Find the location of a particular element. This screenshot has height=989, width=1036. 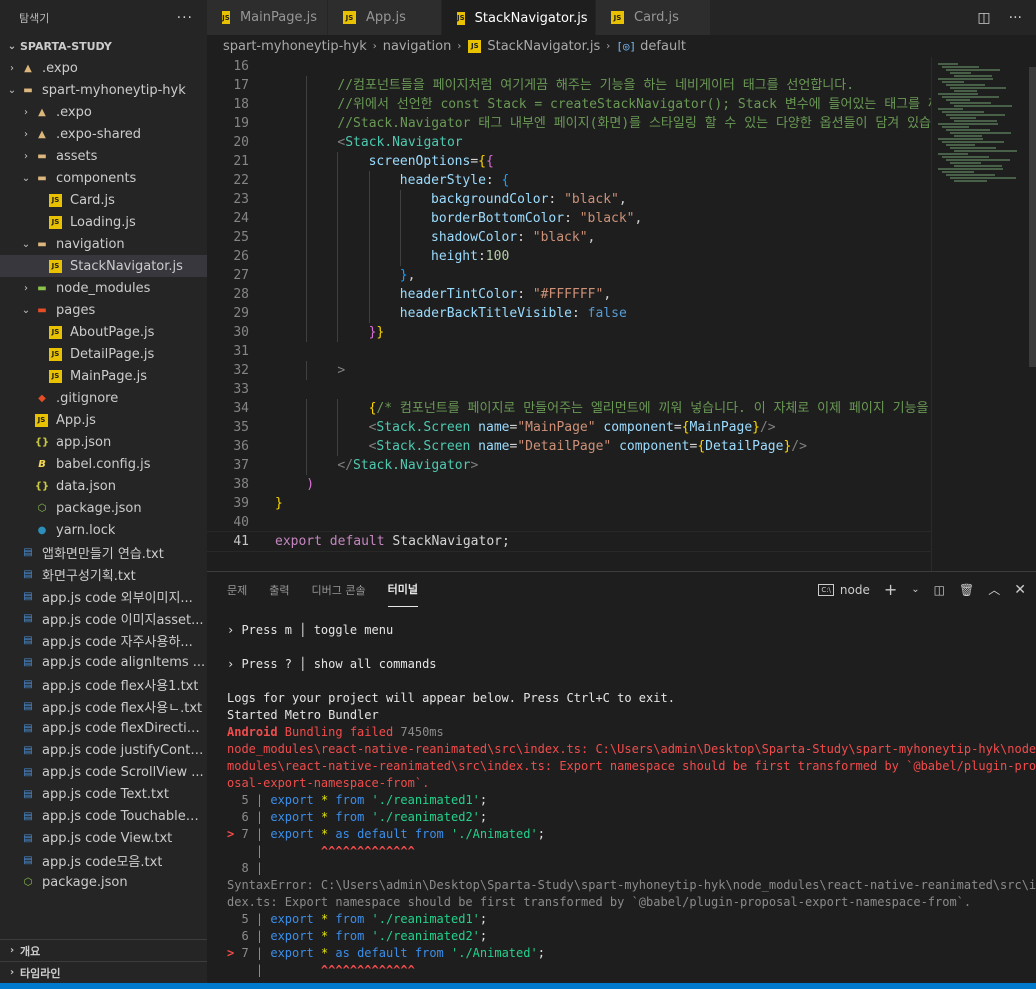

split-editor-icon: ◫ is located at coordinates (983, 18).